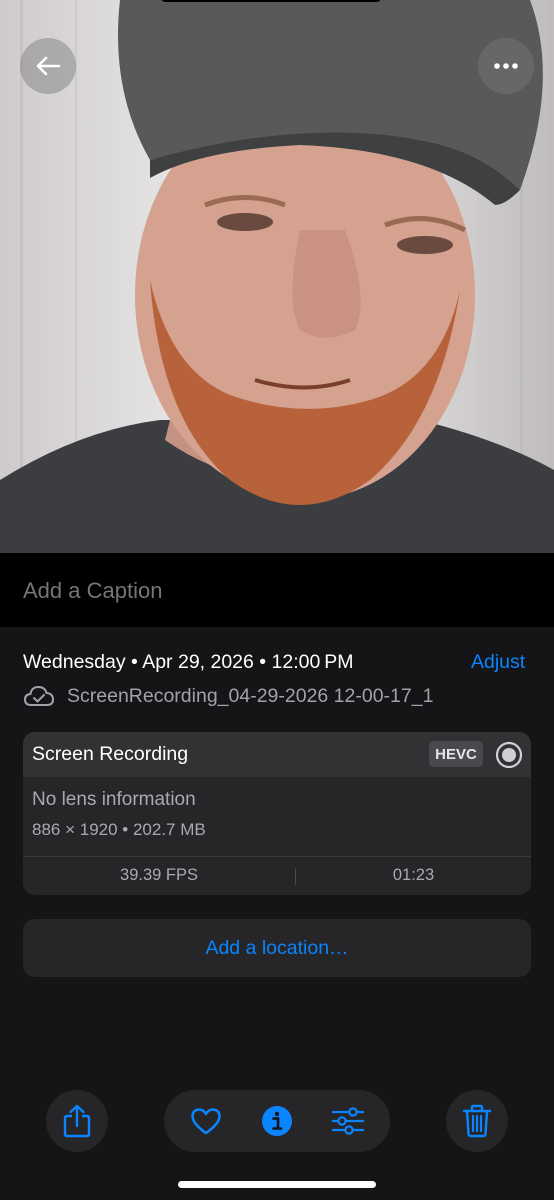 The image size is (554, 1200). I want to click on delete-button, so click(477, 1121).